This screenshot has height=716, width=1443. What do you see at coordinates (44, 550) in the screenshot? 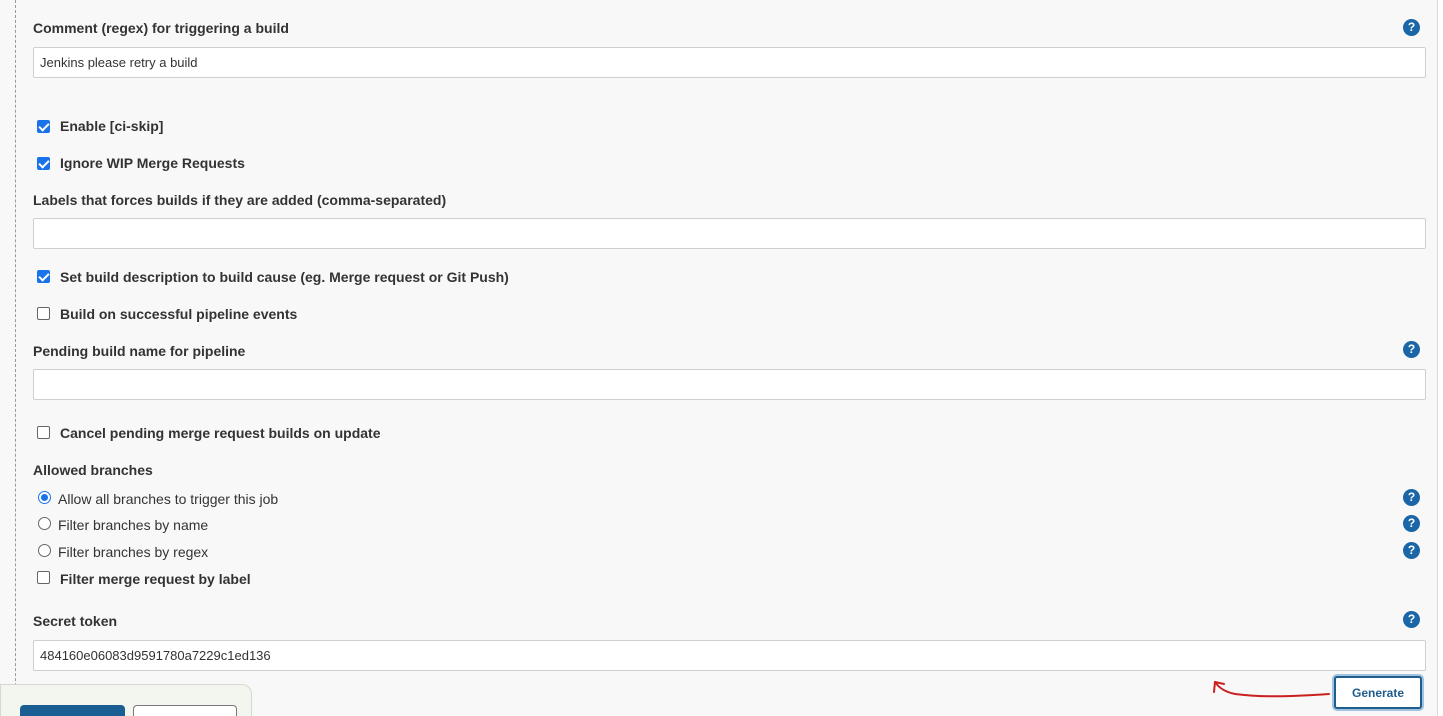
I see `filter-by-regex-radio` at bounding box center [44, 550].